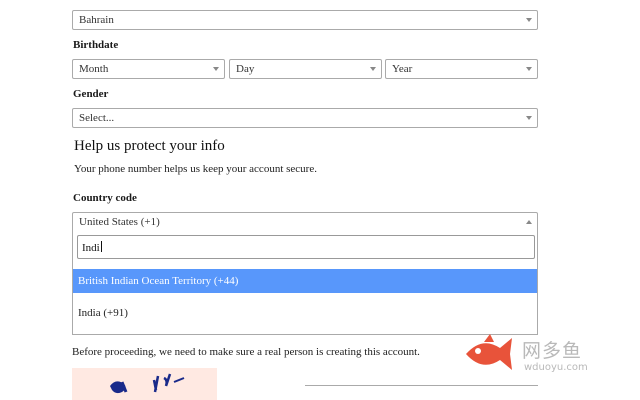  Describe the element at coordinates (91, 94) in the screenshot. I see `gender-label: Gender` at that location.